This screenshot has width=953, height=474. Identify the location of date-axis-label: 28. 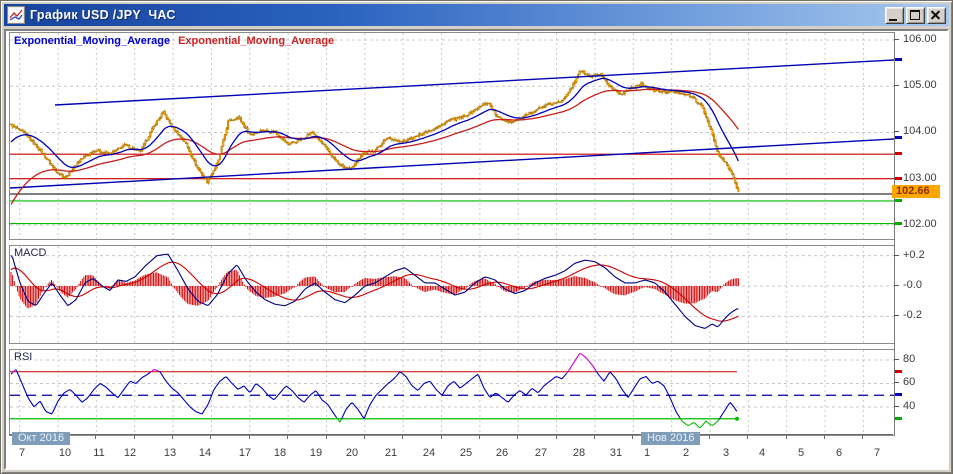
(579, 453).